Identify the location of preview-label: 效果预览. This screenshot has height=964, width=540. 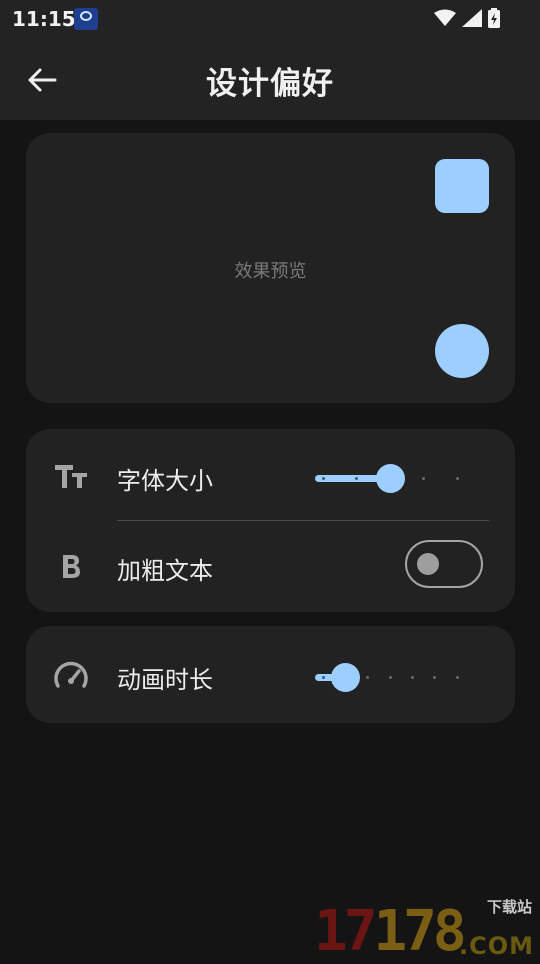
(270, 271).